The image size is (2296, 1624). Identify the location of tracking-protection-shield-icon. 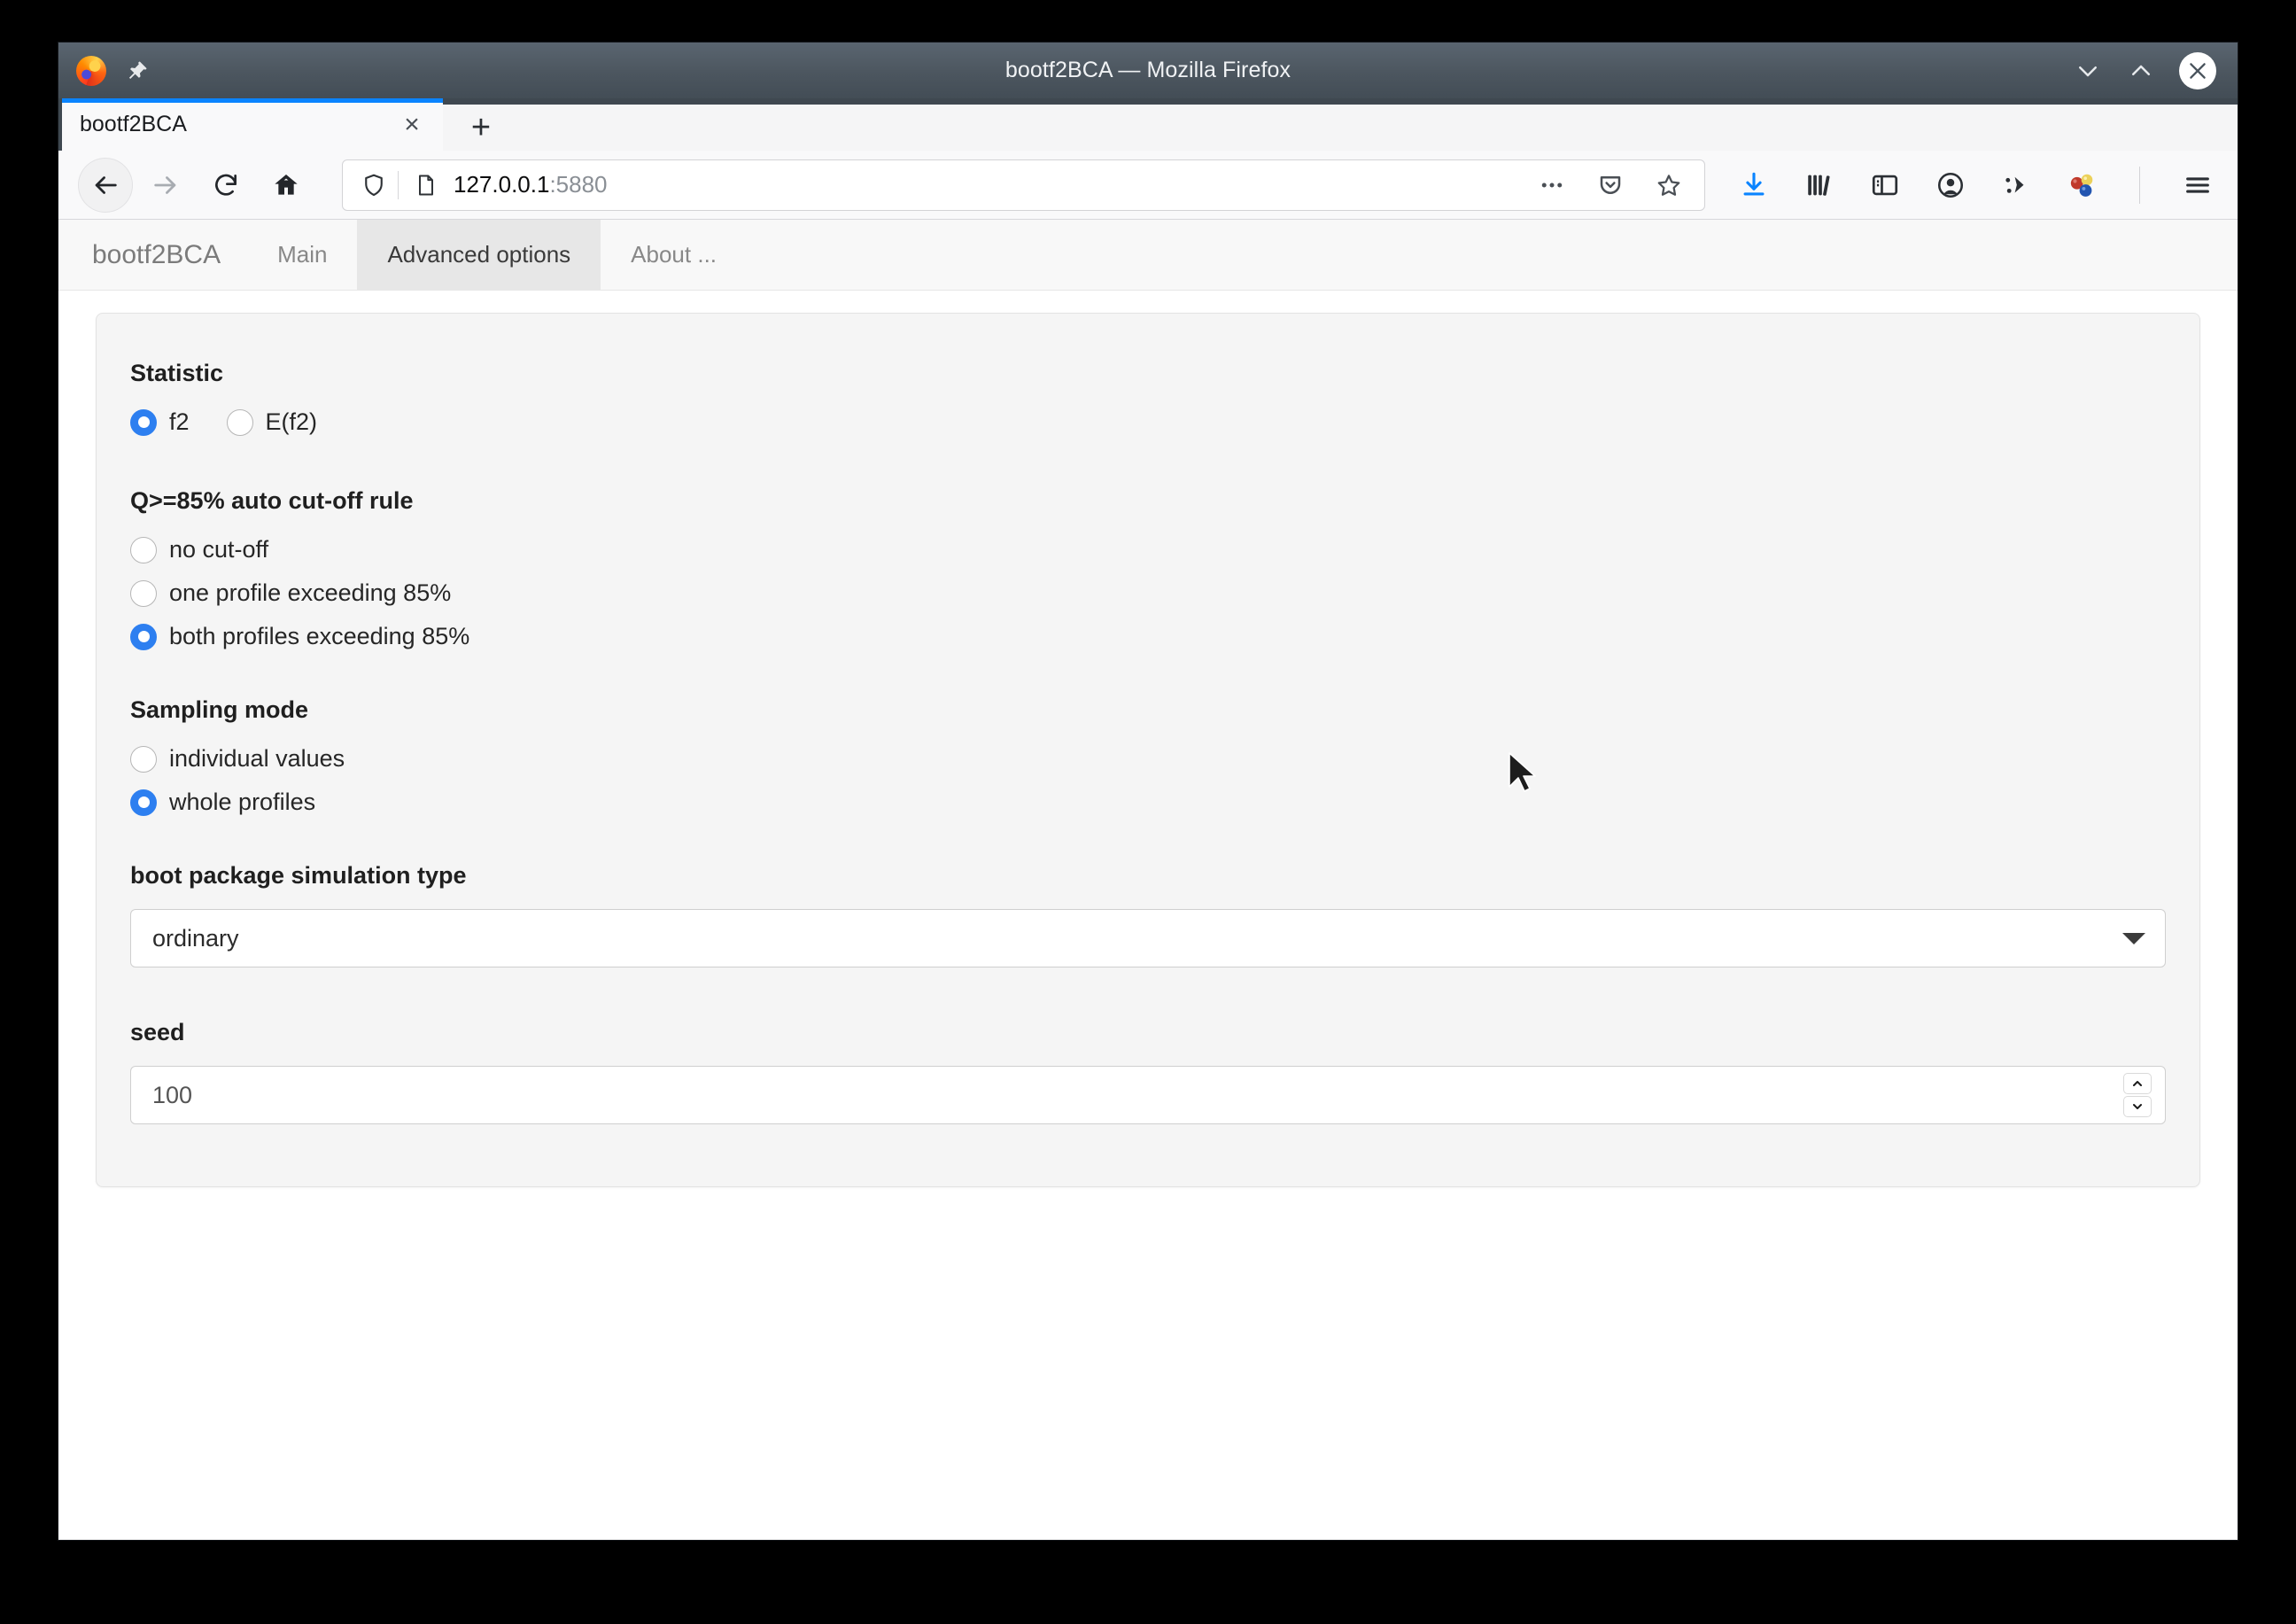
(374, 185).